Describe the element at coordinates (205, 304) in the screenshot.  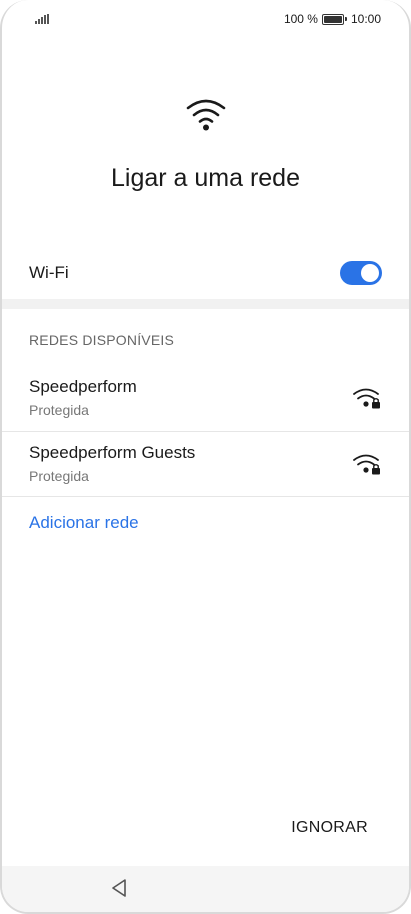
I see `section-divider` at that location.